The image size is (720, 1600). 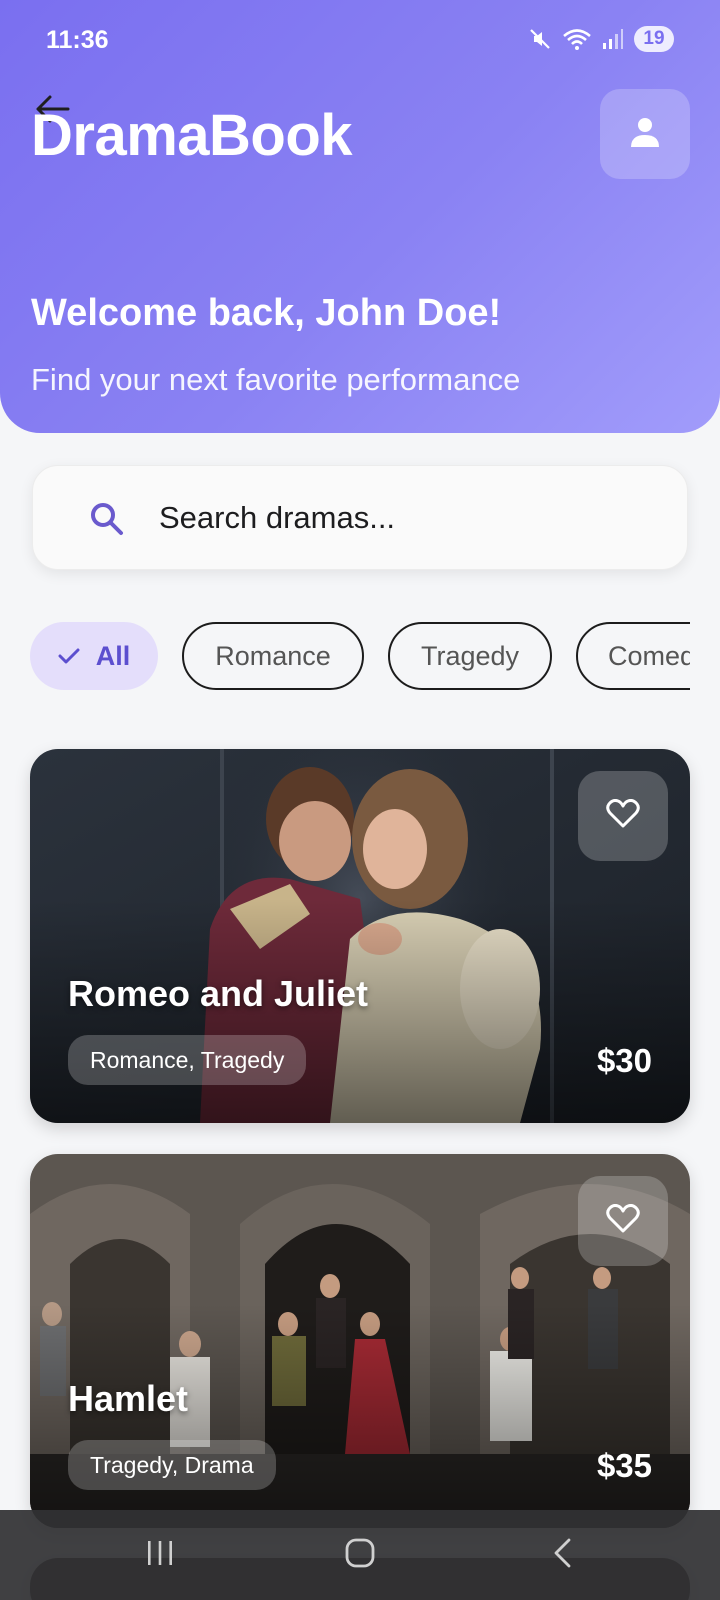 What do you see at coordinates (649, 655) in the screenshot?
I see `filter-chip-label: Comedy` at bounding box center [649, 655].